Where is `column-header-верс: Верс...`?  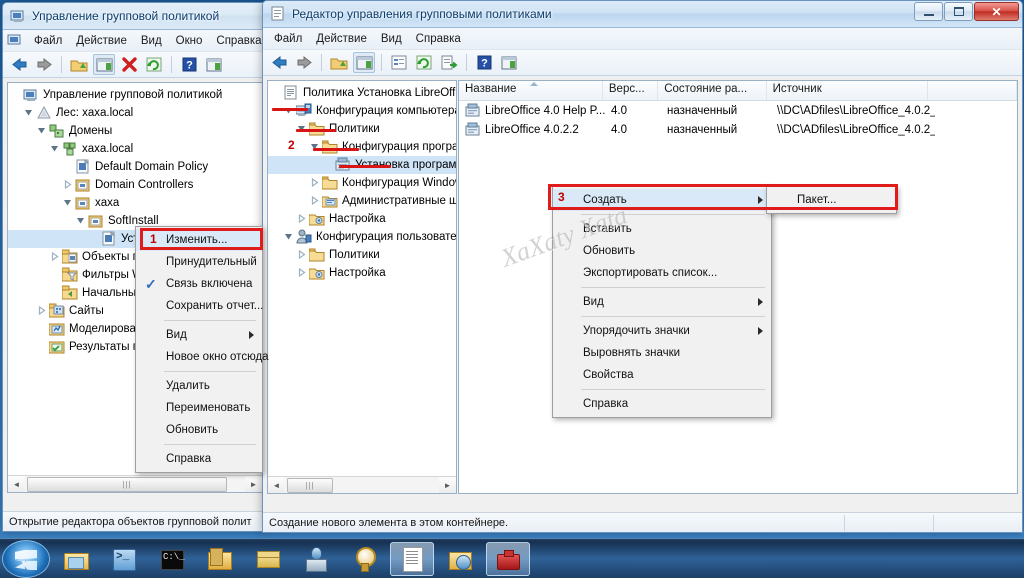 column-header-верс: Верс... is located at coordinates (631, 90).